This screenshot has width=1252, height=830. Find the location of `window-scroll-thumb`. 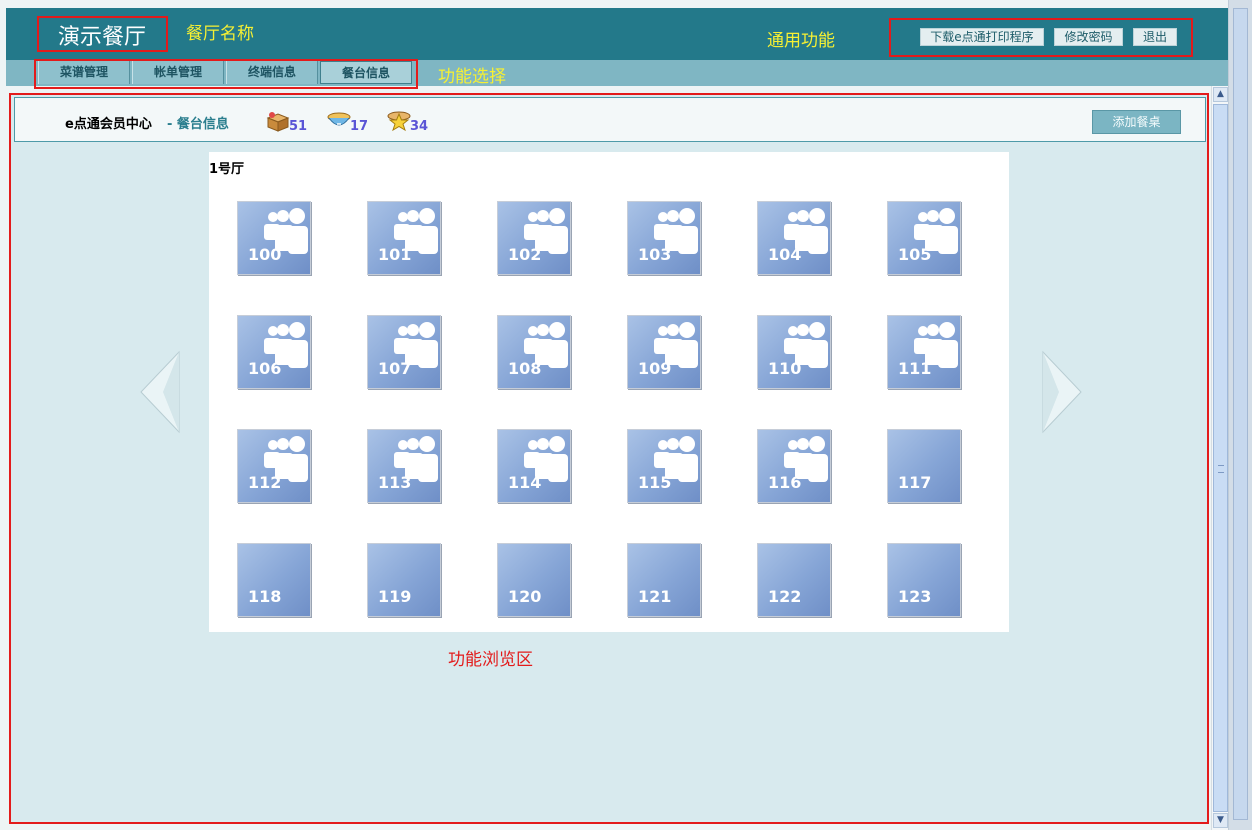

window-scroll-thumb is located at coordinates (1240, 414).